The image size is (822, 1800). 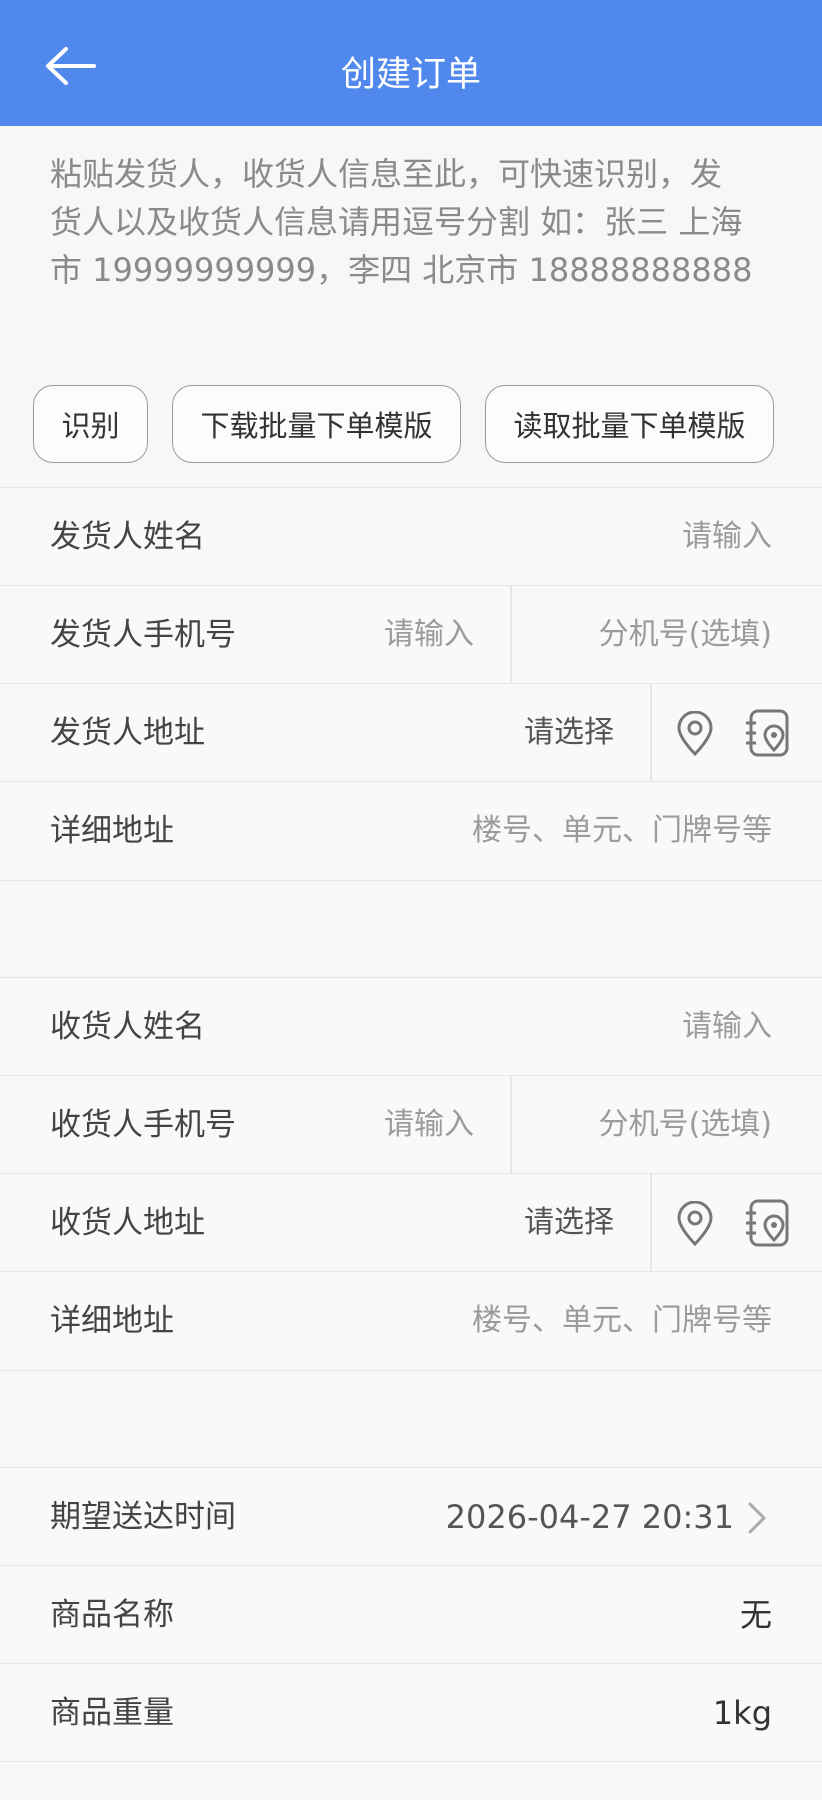 What do you see at coordinates (90, 424) in the screenshot?
I see `recognize-button: 识别` at bounding box center [90, 424].